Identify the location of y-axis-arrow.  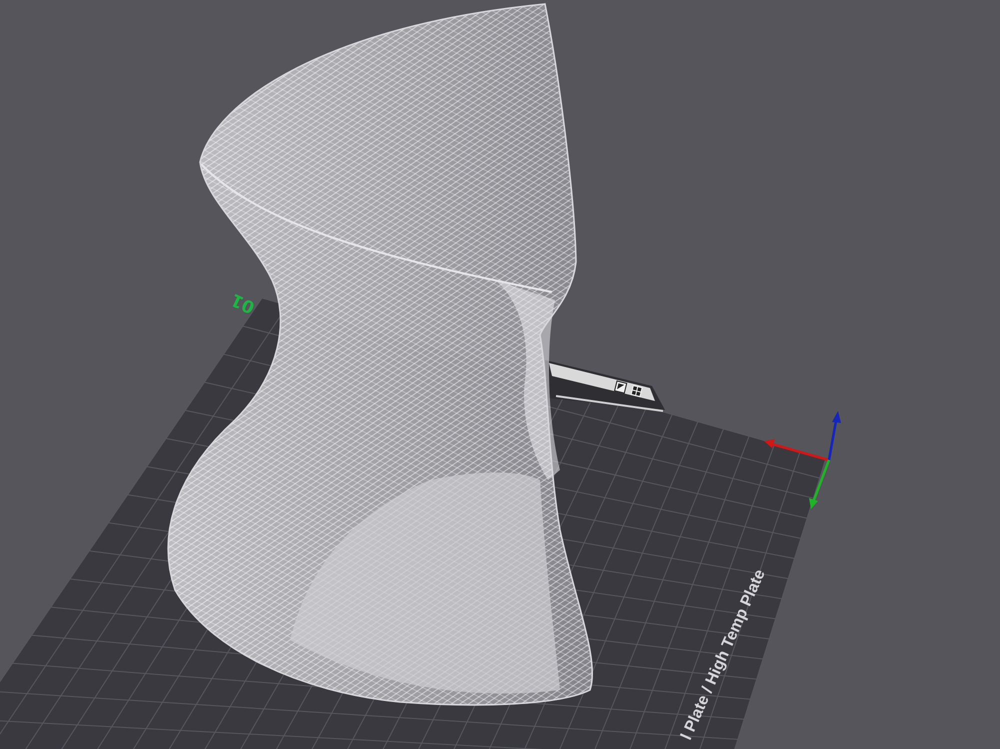
(819, 484).